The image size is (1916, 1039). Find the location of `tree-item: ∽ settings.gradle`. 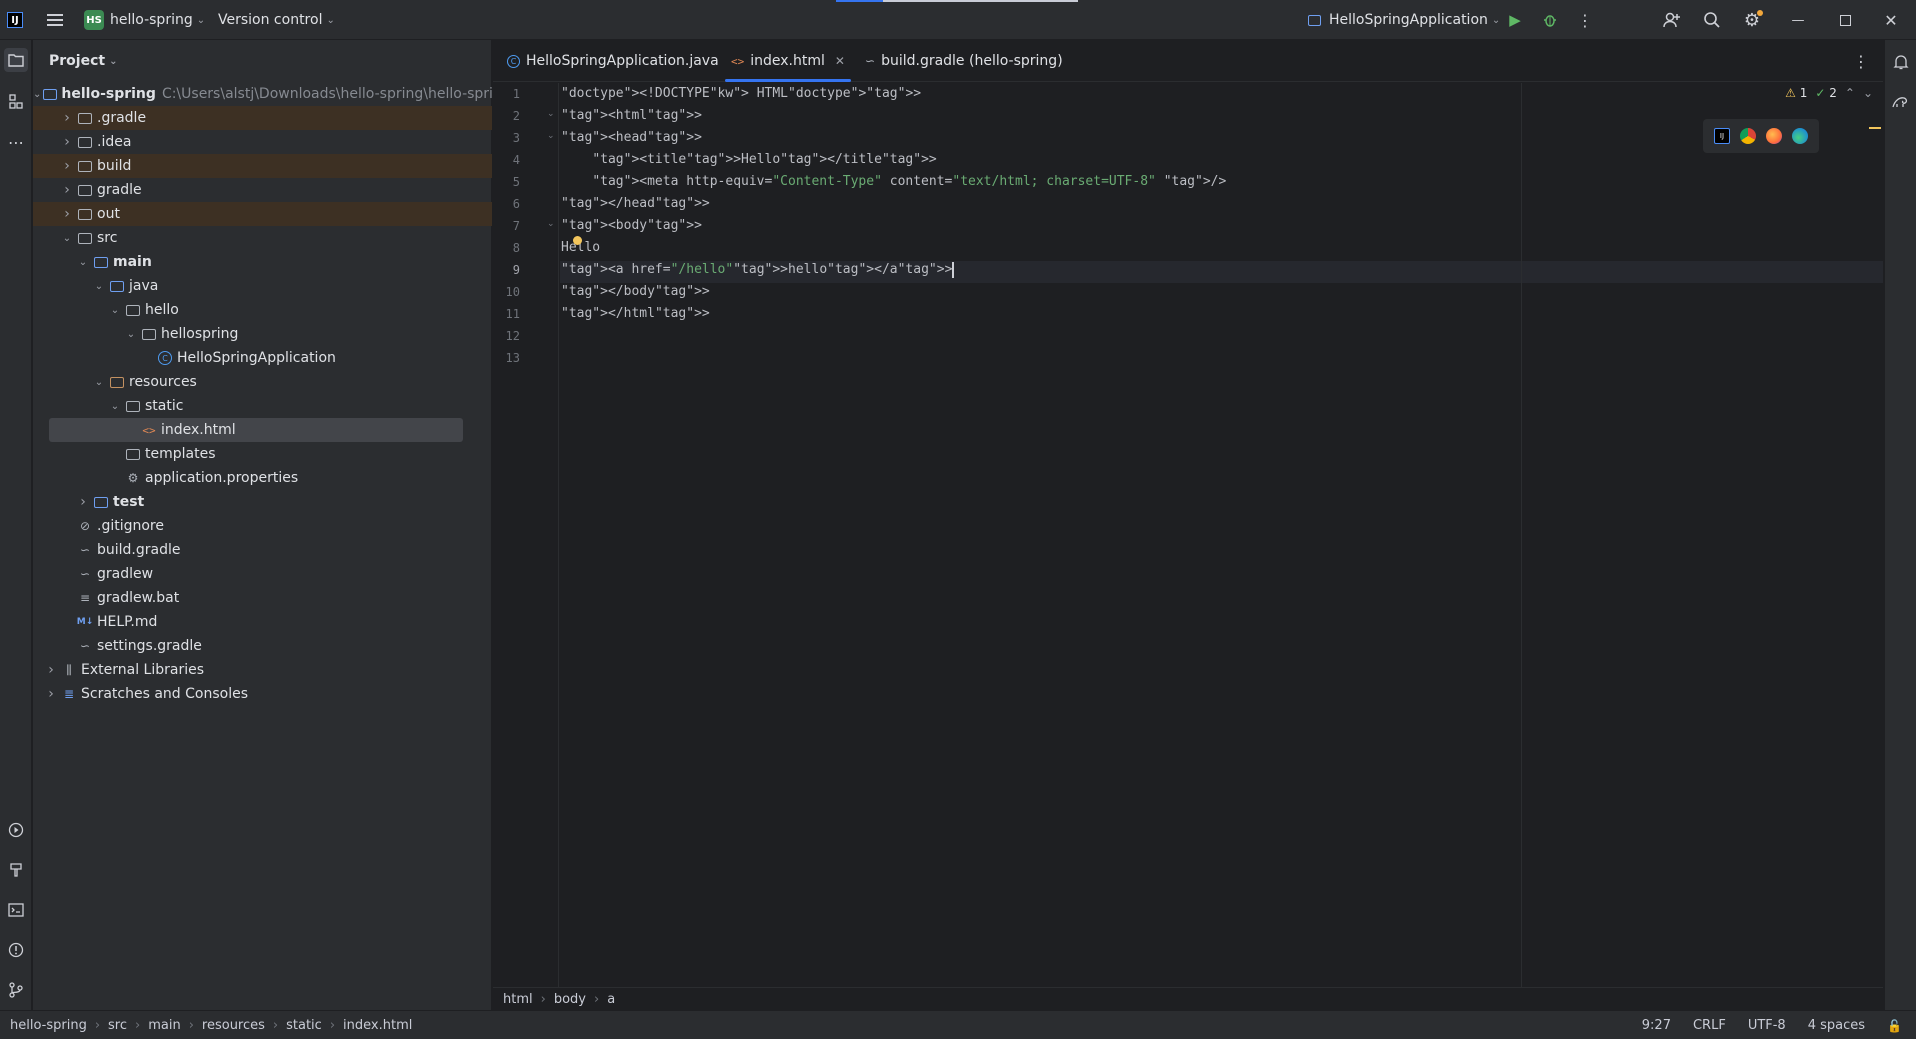

tree-item: ∽ settings.gradle is located at coordinates (262, 646).